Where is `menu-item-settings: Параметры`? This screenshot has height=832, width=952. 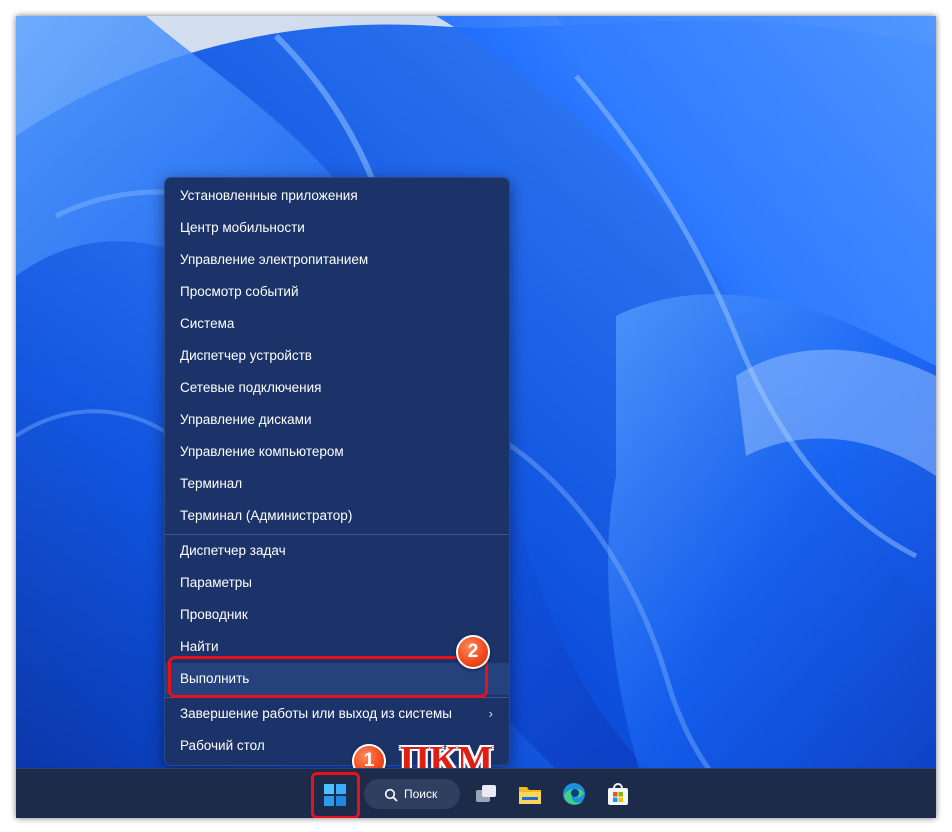 menu-item-settings: Параметры is located at coordinates (337, 583).